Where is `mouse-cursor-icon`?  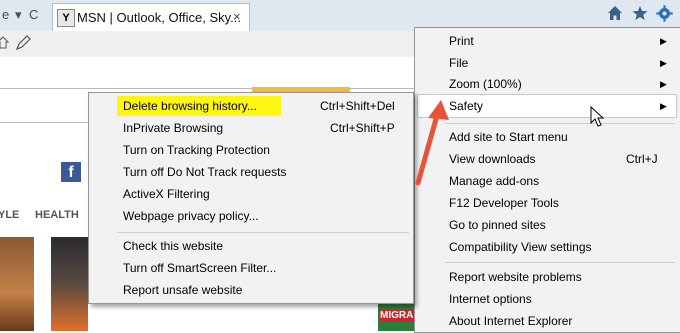
mouse-cursor-icon is located at coordinates (597, 116).